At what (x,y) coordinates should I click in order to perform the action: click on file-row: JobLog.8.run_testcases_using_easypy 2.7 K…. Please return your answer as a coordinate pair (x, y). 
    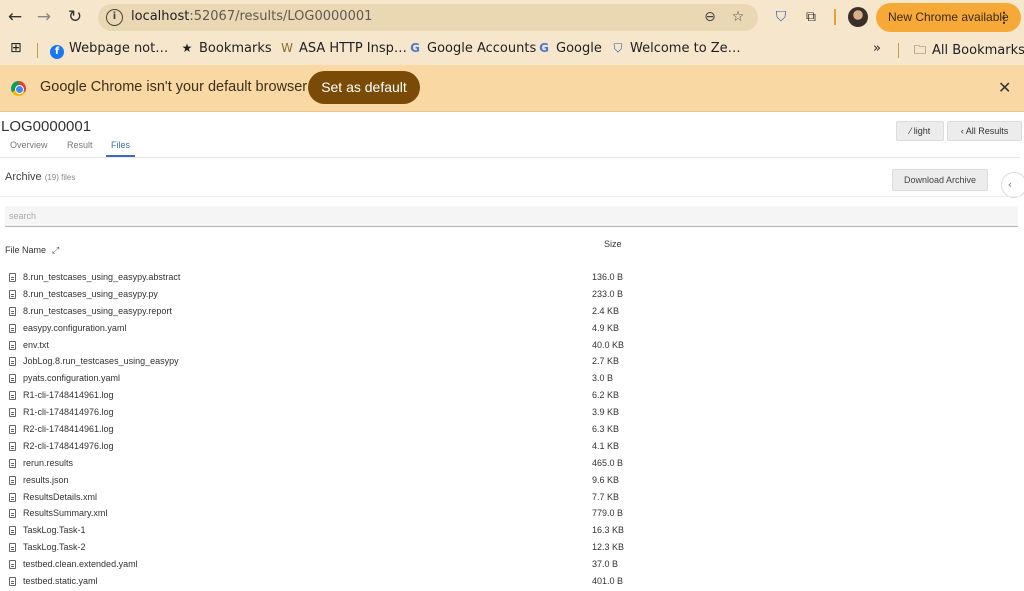
    Looking at the image, I should click on (510, 361).